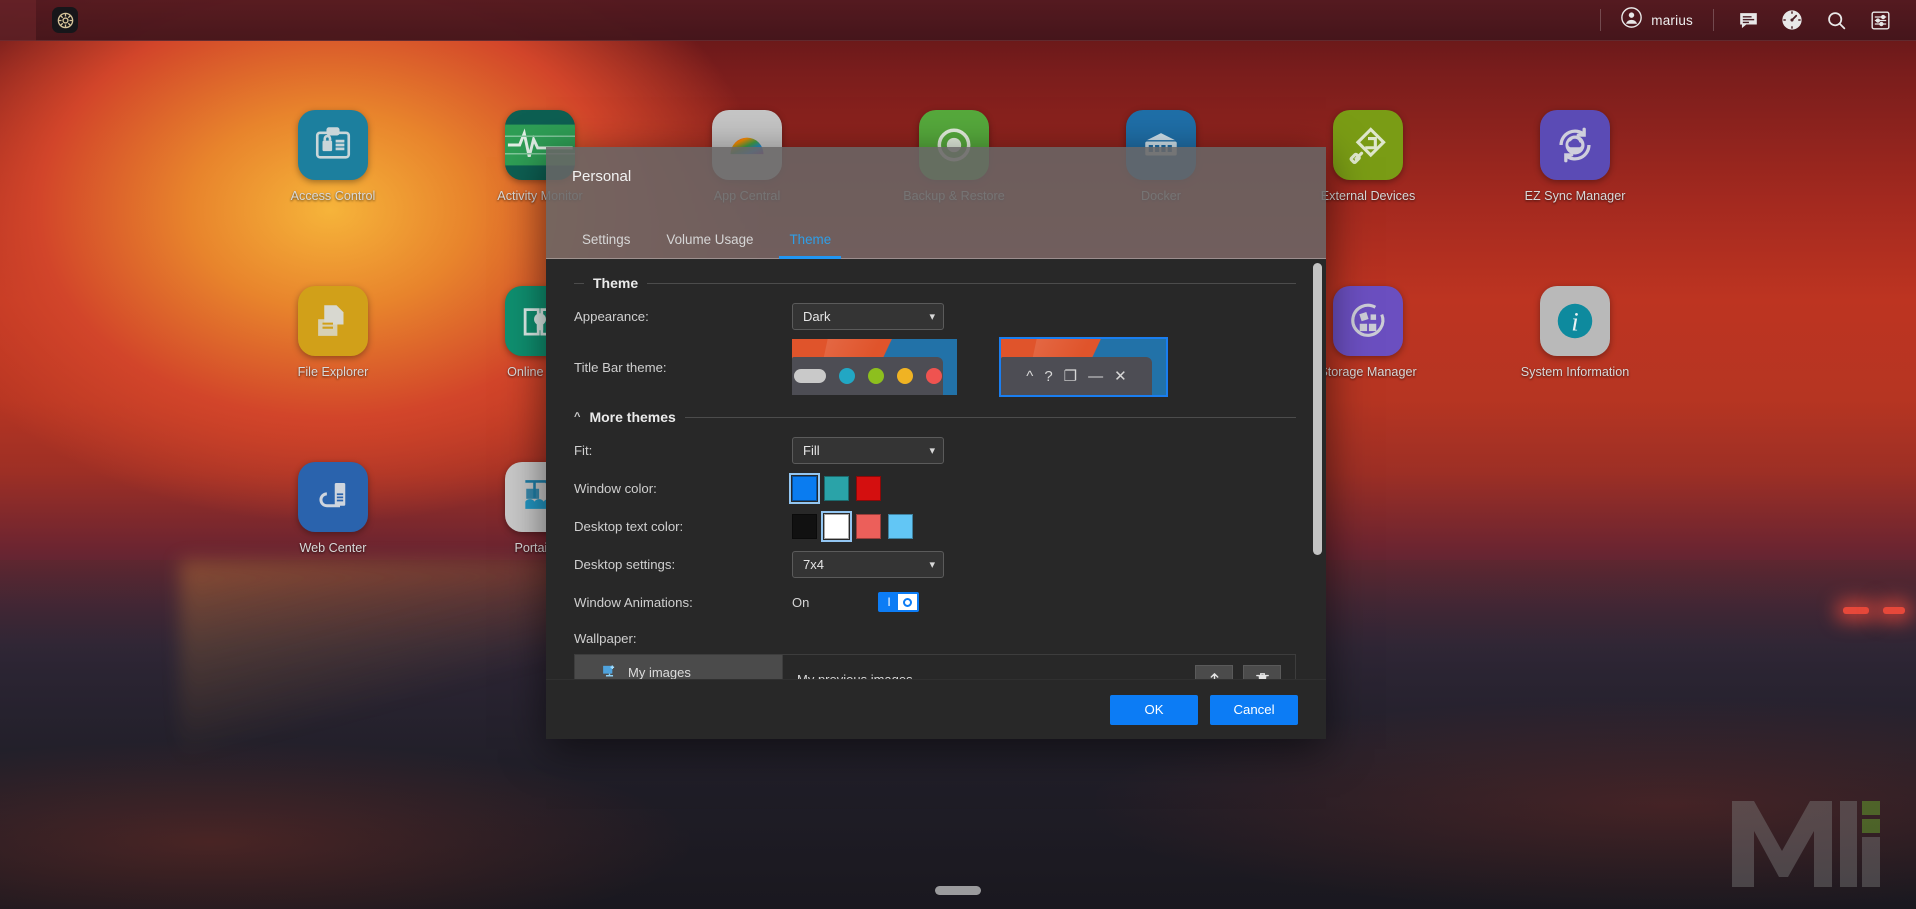 This screenshot has width=1916, height=909. Describe the element at coordinates (620, 367) in the screenshot. I see `title-bar-theme-label: Title Bar theme:` at that location.